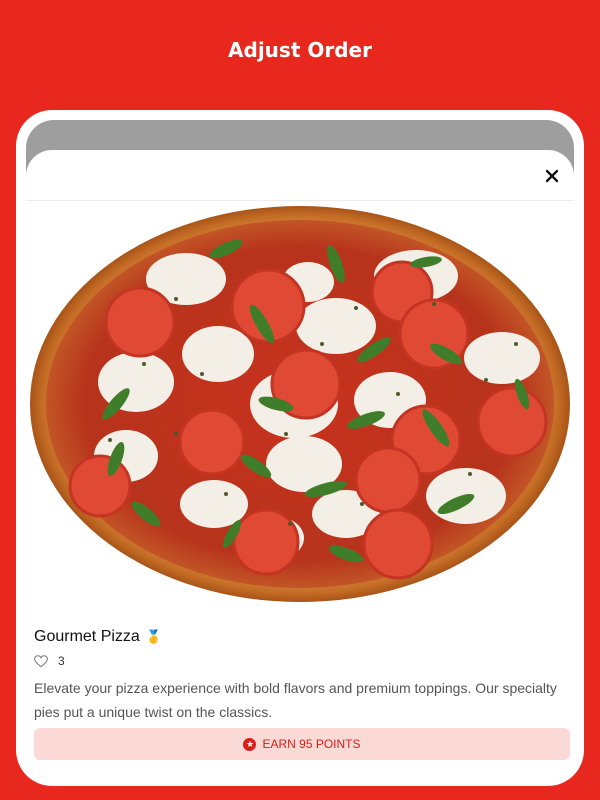  I want to click on earn-points-button: ★ EARN 95 POINTS, so click(302, 744).